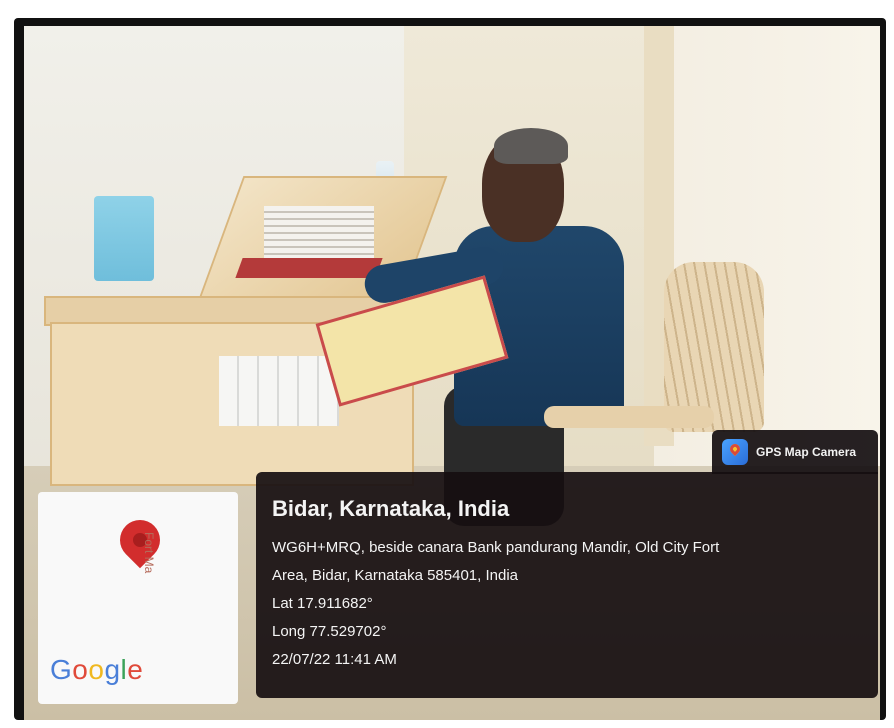 The width and height of the screenshot is (894, 728). I want to click on location-title: Bidar, Karnataka, India, so click(391, 508).